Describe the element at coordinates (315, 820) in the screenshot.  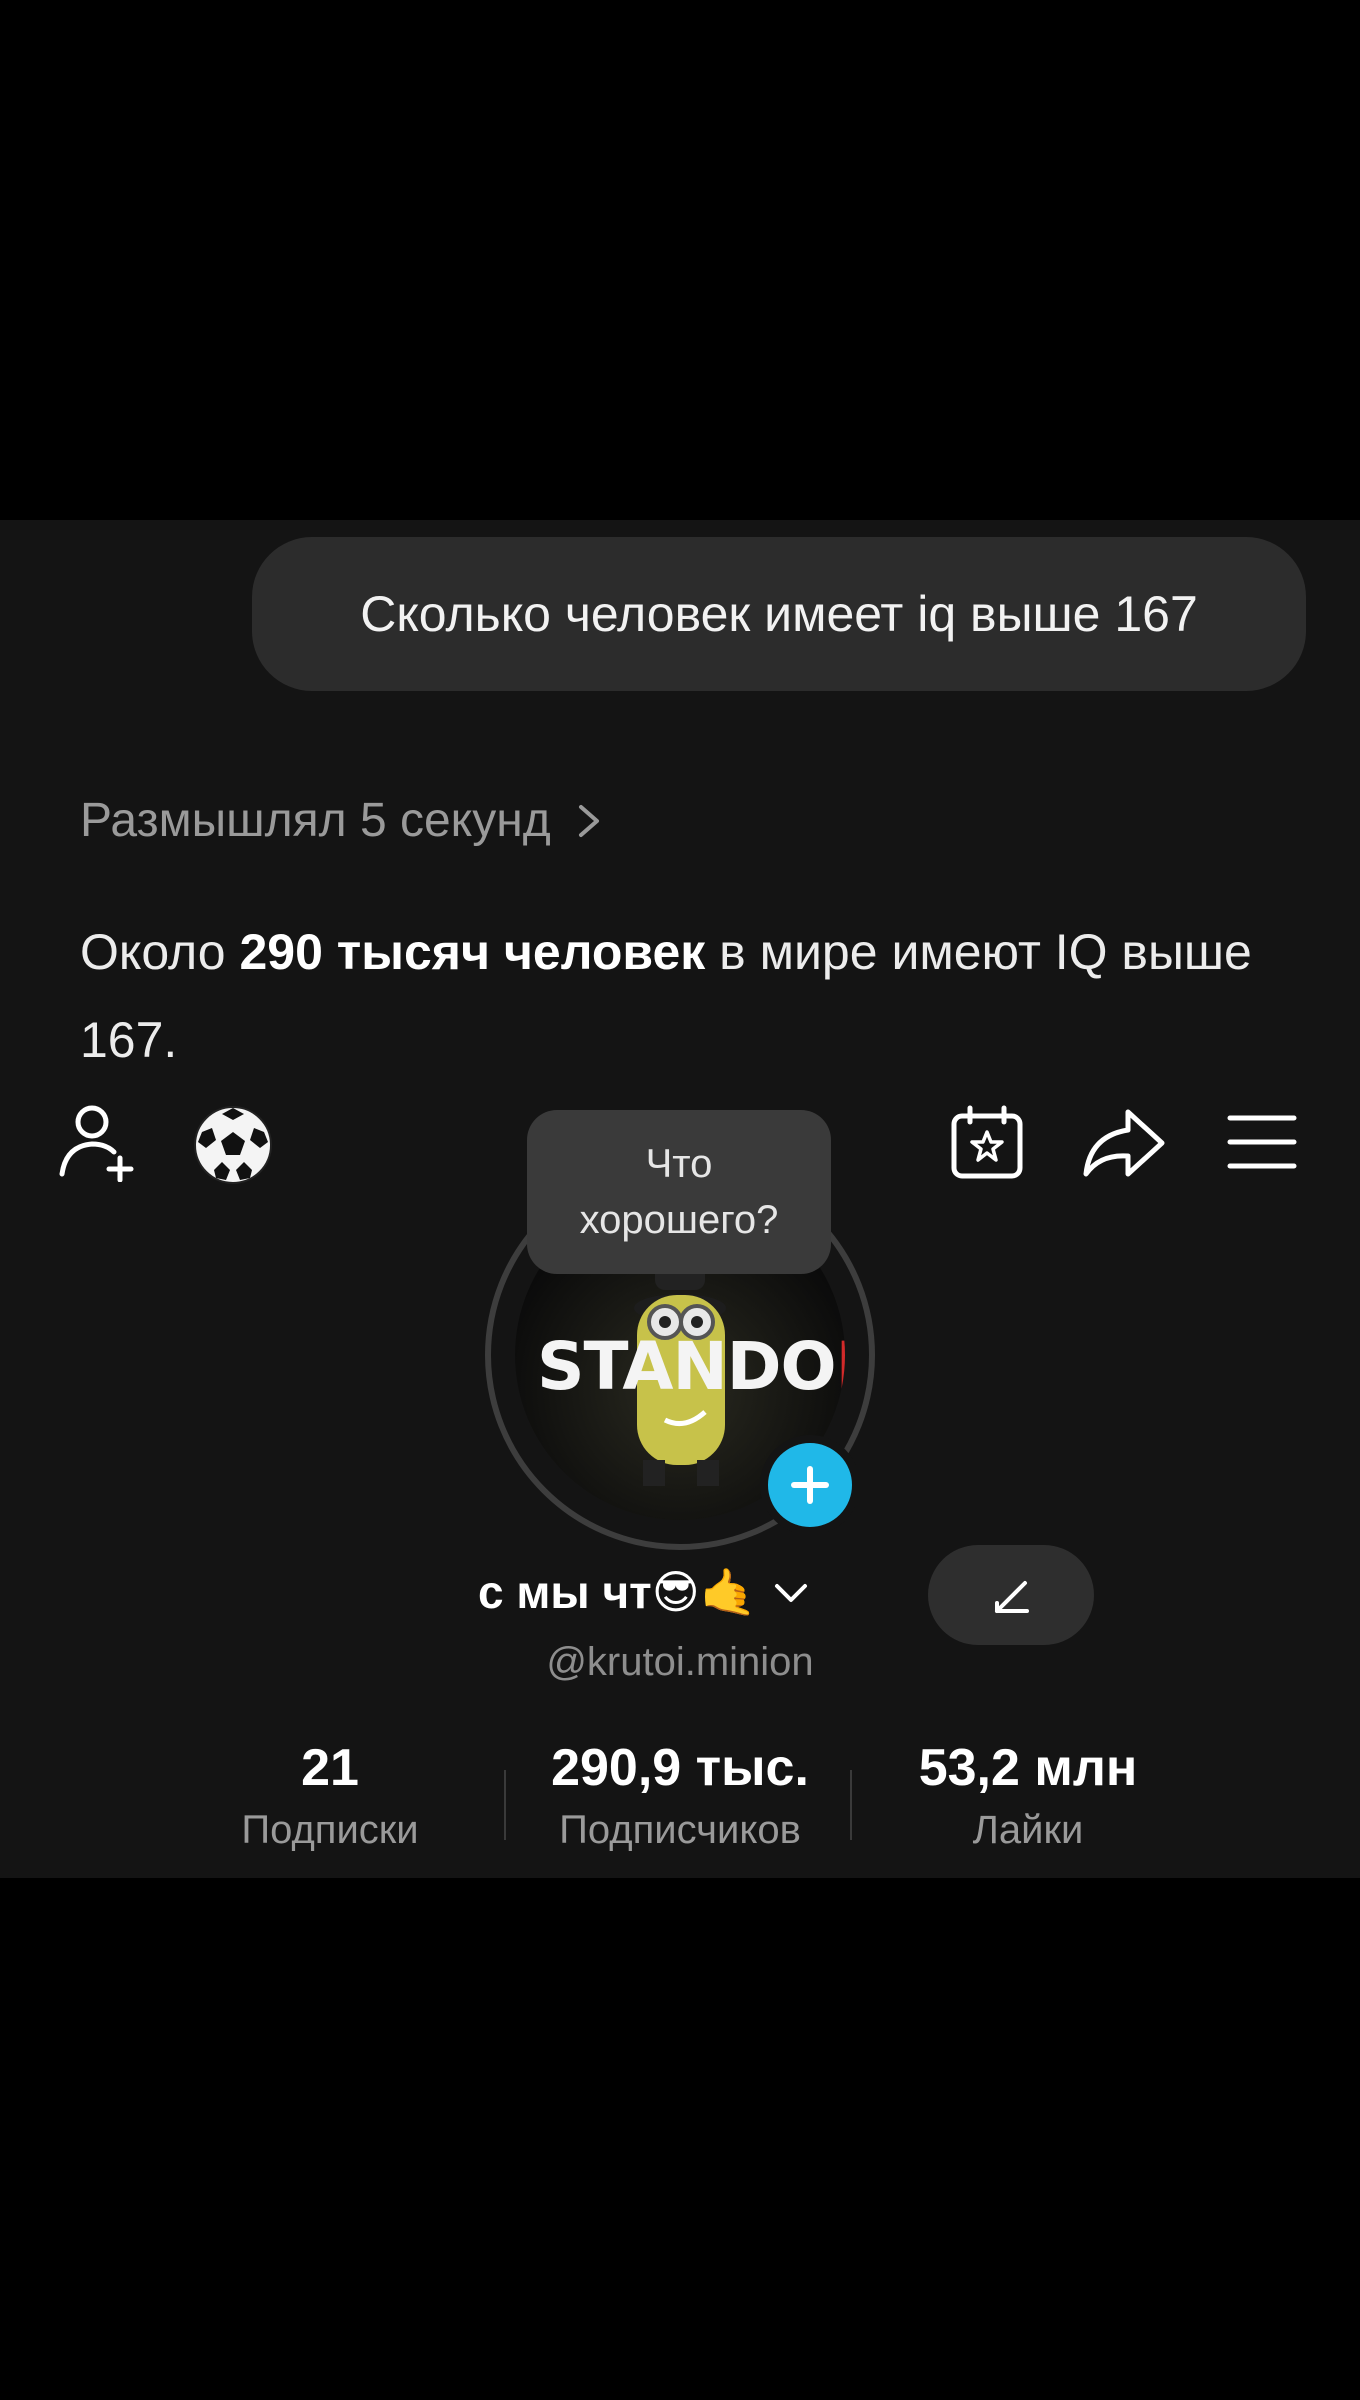
I see `thought-label: Размышлял 5 секунд` at that location.